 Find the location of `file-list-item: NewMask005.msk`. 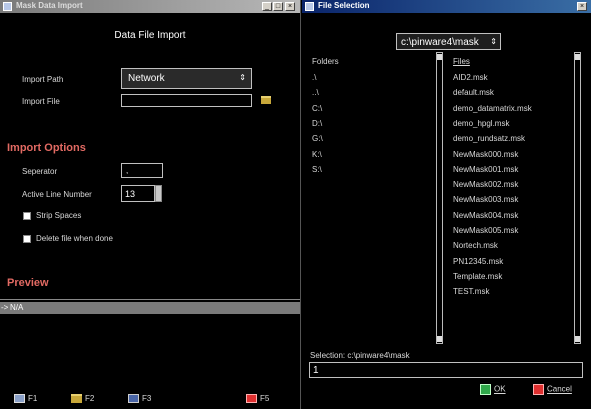

file-list-item: NewMask005.msk is located at coordinates (485, 230).